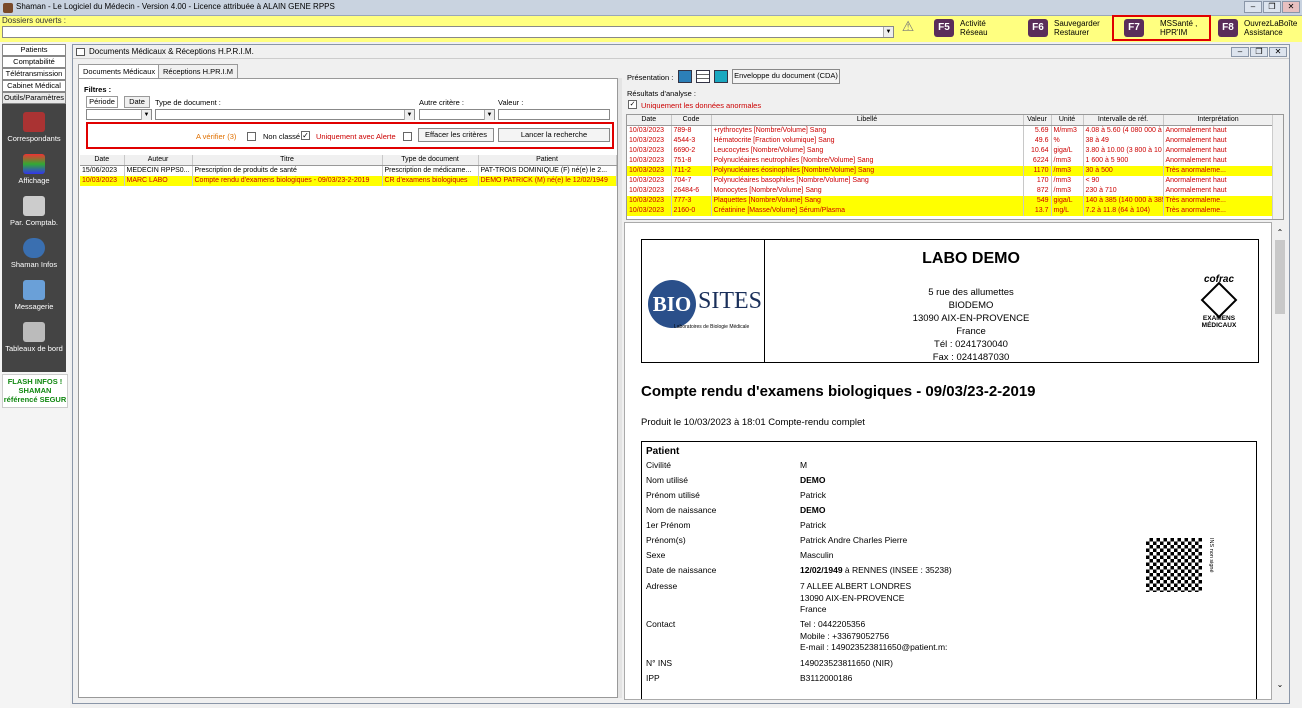 This screenshot has width=1302, height=708. What do you see at coordinates (34, 170) in the screenshot?
I see `nav-affichage-button: Affichage` at bounding box center [34, 170].